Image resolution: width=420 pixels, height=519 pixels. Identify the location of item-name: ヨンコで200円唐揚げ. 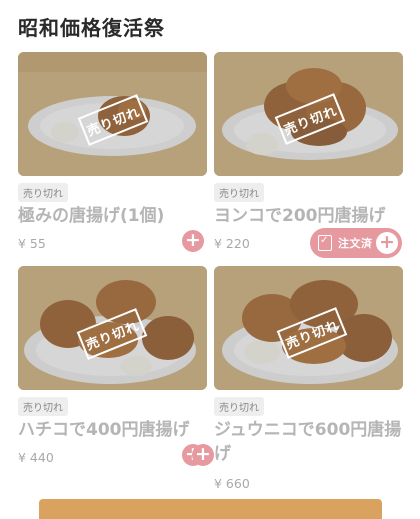
(300, 216).